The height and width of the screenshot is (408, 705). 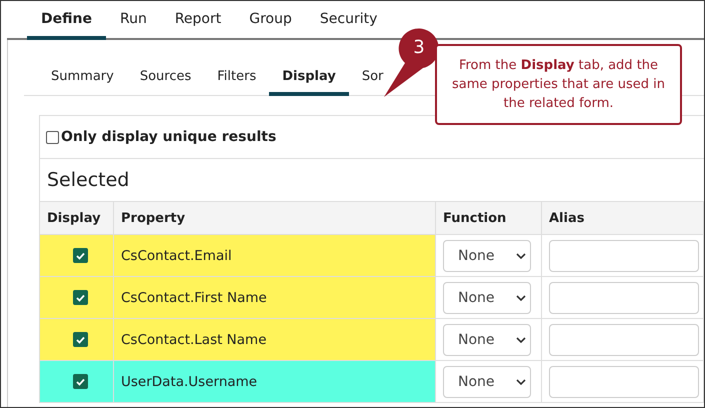 What do you see at coordinates (372, 82) in the screenshot?
I see `sub-tab: Sor` at bounding box center [372, 82].